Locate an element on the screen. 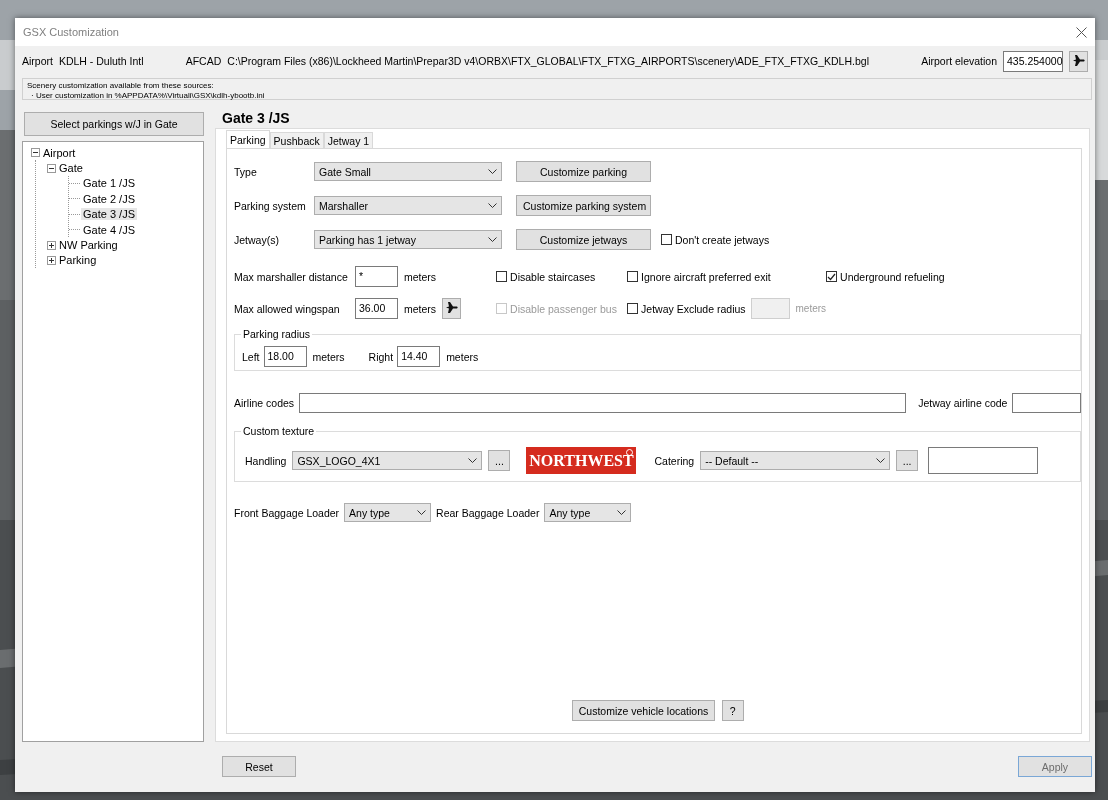  select-parkings-button: Select parkings w/J in Gate is located at coordinates (114, 124).